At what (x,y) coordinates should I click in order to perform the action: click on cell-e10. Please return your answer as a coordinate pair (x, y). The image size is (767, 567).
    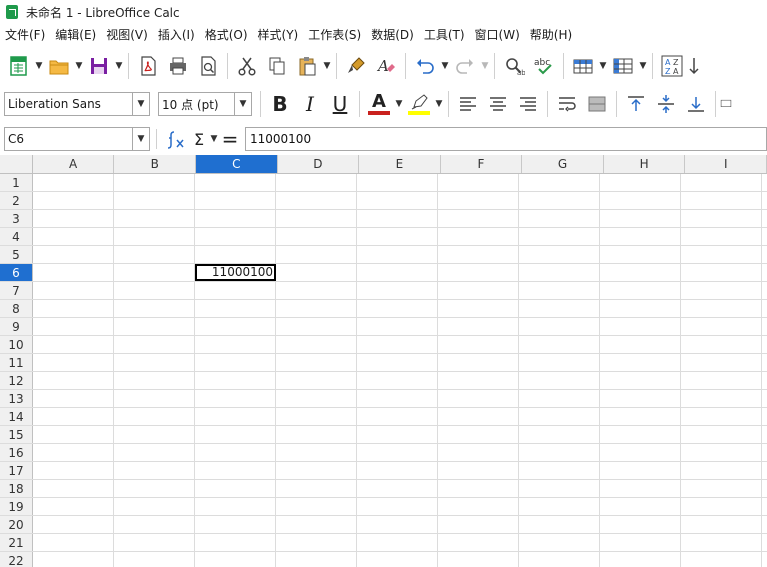
    Looking at the image, I should click on (397, 344).